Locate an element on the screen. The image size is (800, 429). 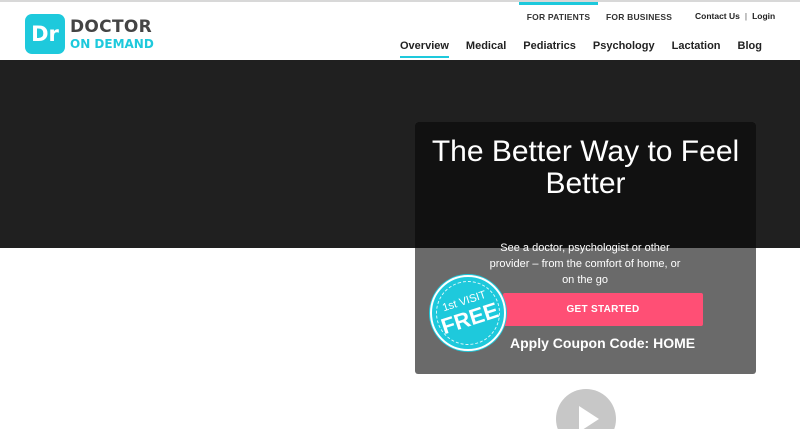
nav-medical: Medical is located at coordinates (486, 49).